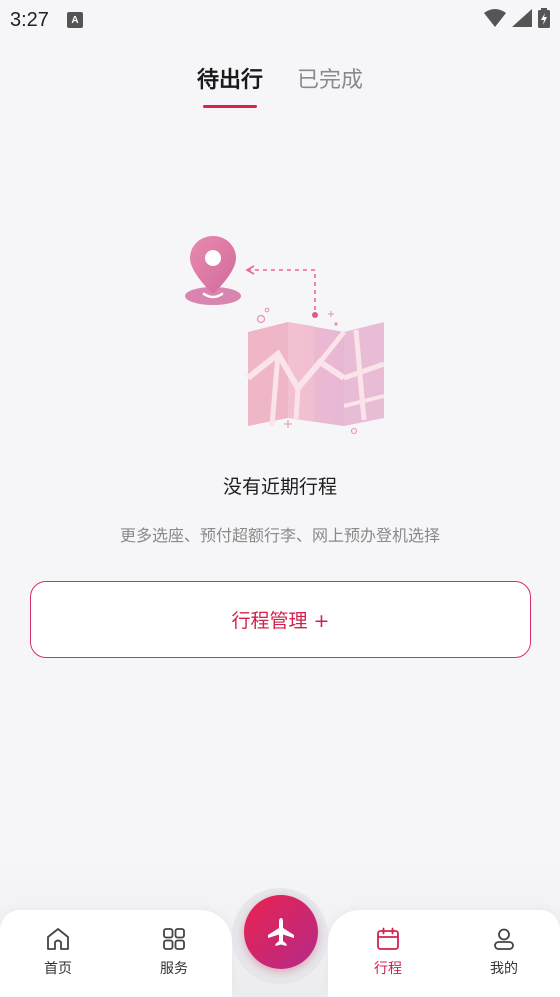 The height and width of the screenshot is (997, 560). What do you see at coordinates (330, 80) in the screenshot?
I see `tab-completed-label: 已完成` at bounding box center [330, 80].